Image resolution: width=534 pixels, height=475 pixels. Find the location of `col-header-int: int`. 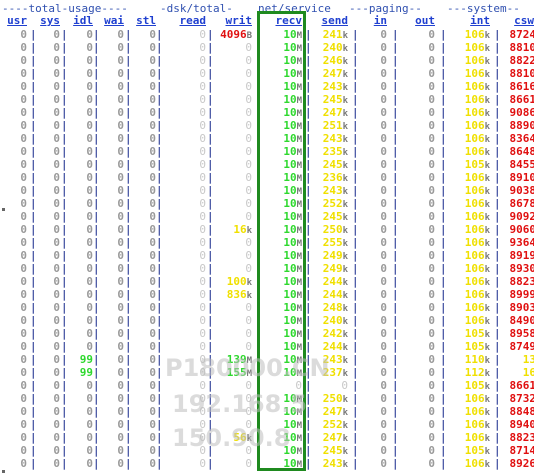

col-header-int: int is located at coordinates (480, 20).